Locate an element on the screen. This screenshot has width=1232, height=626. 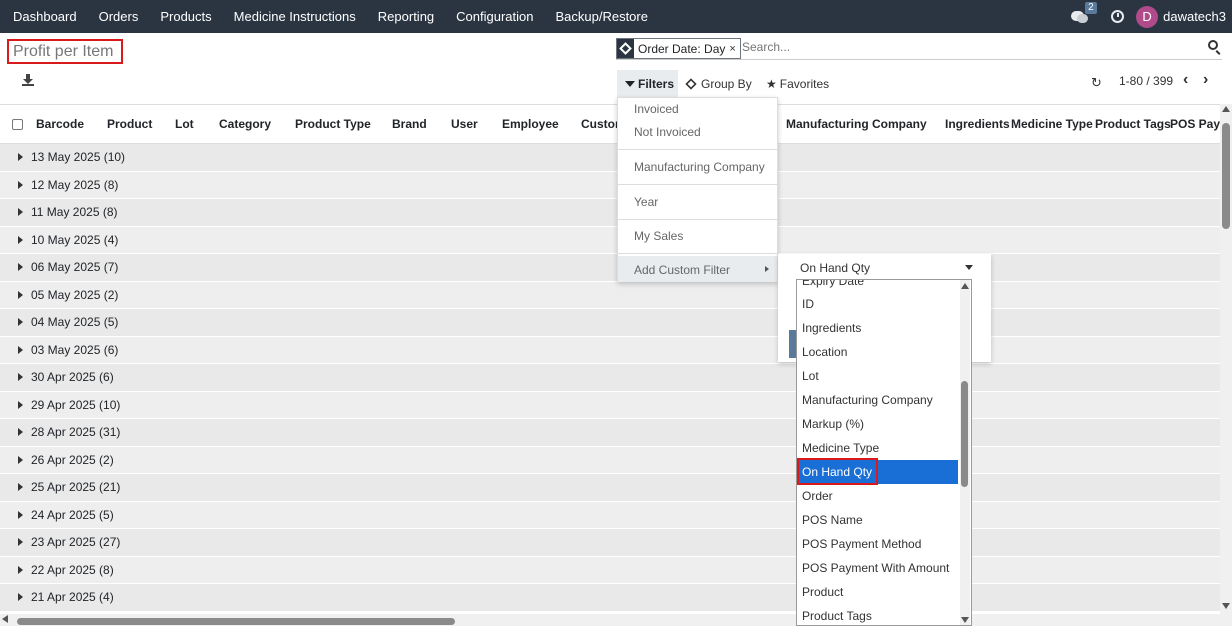
group-row: 21 Apr 2025 (4) is located at coordinates (610, 598).